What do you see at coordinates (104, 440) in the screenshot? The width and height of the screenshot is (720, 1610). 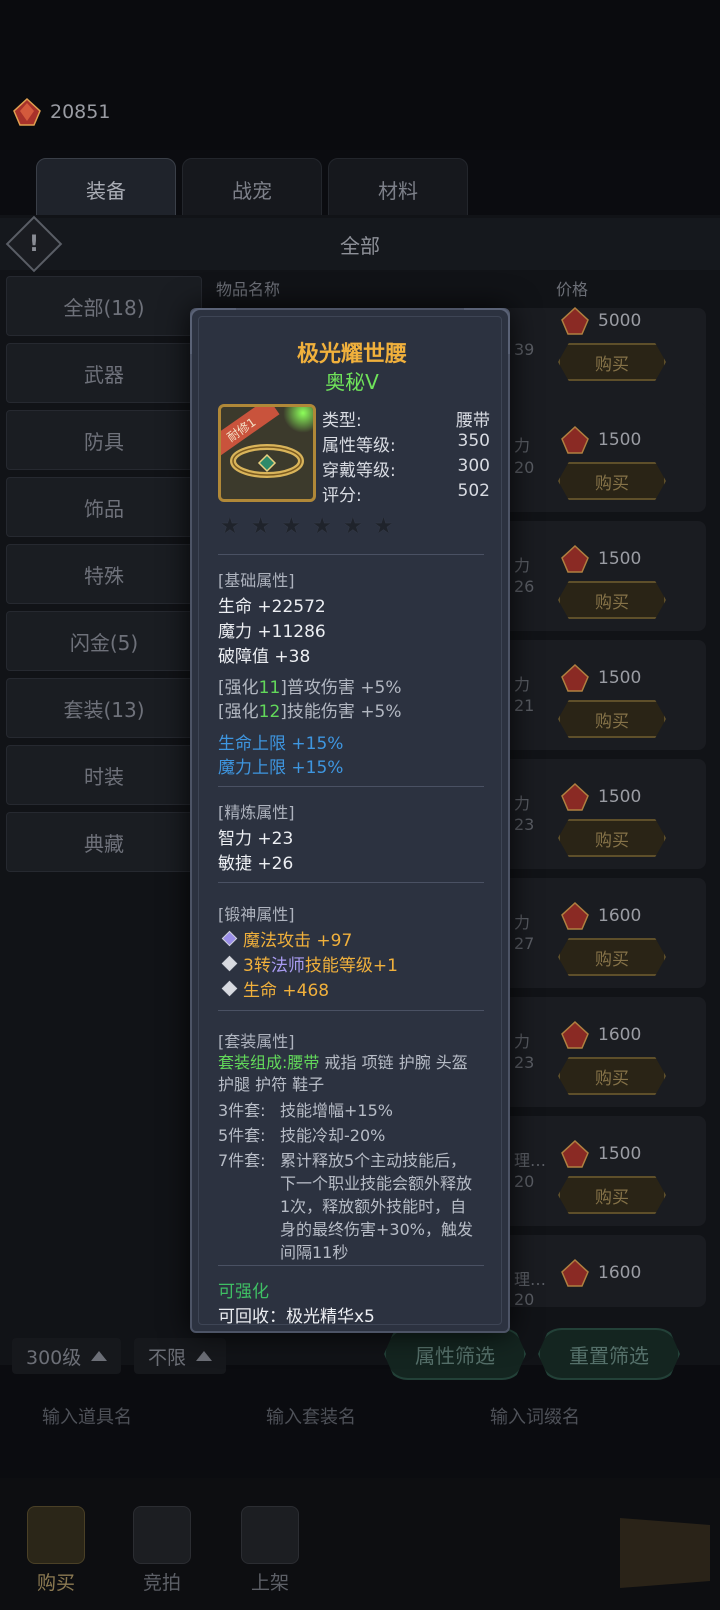 I see `category-armor: 防具` at bounding box center [104, 440].